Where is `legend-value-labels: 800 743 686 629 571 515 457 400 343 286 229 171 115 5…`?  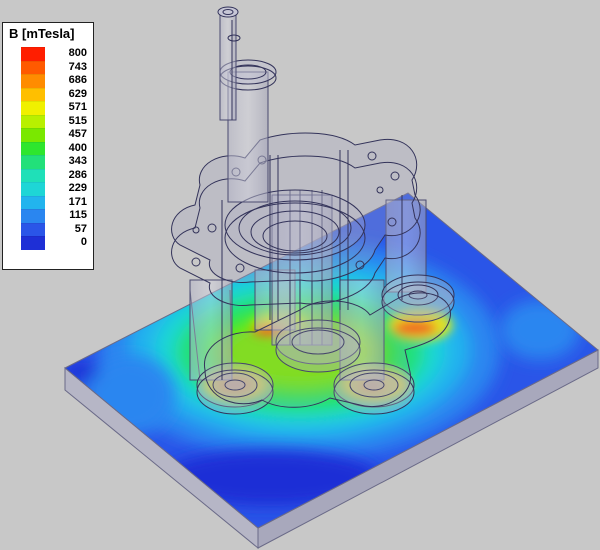 legend-value-labels: 800 743 686 629 571 515 457 400 343 286 229 171 115 5… is located at coordinates (71, 148).